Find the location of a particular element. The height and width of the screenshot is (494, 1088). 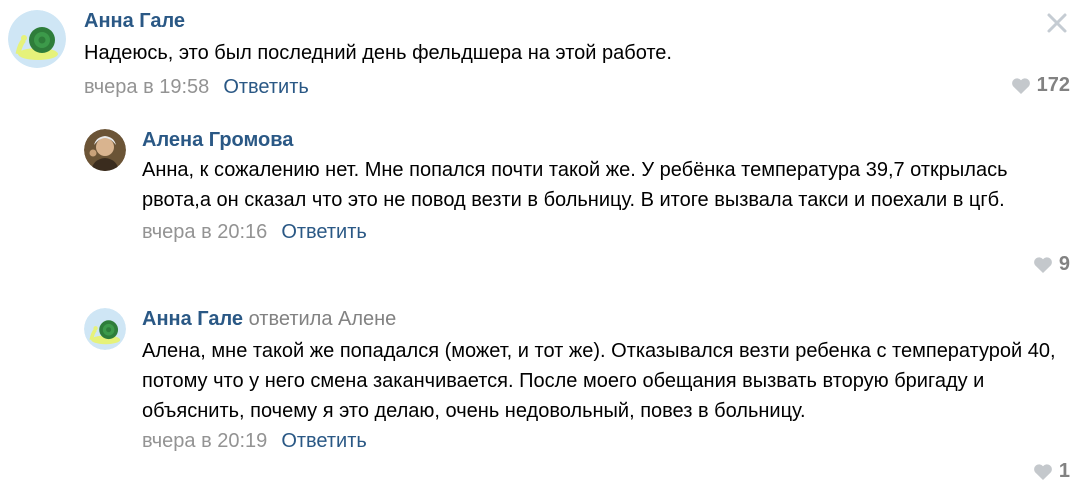

person-avatar-icon is located at coordinates (105, 150).